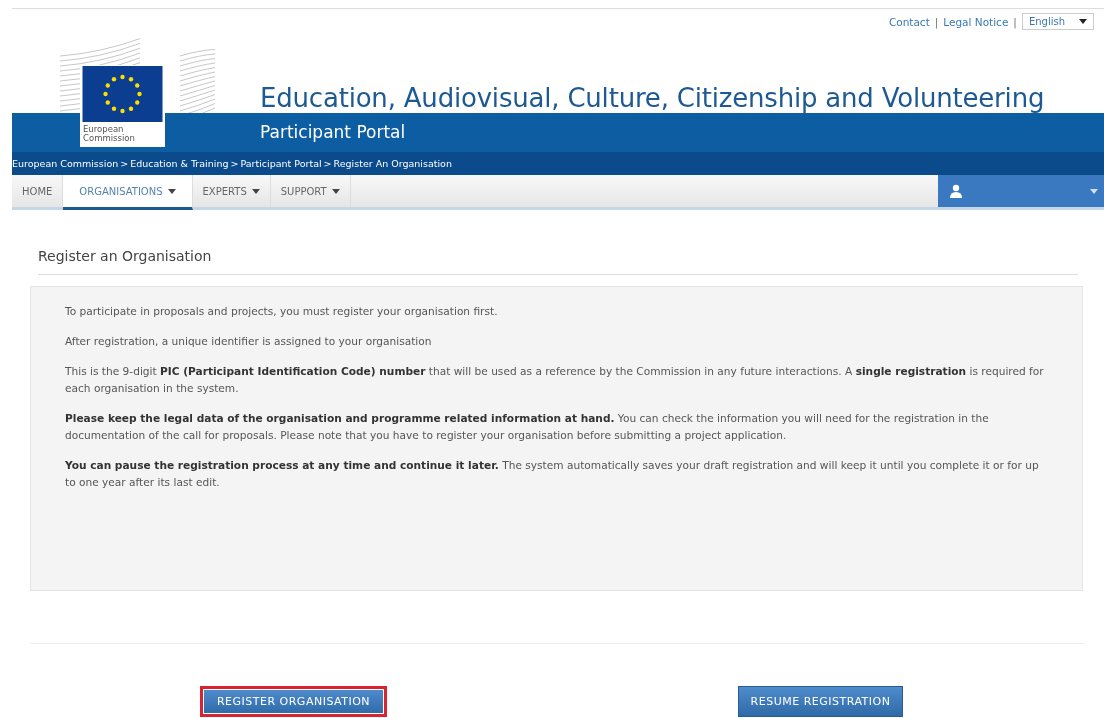 Image resolution: width=1104 pixels, height=718 pixels. What do you see at coordinates (293, 701) in the screenshot?
I see `action-button: REGISTER ORGANISATION` at bounding box center [293, 701].